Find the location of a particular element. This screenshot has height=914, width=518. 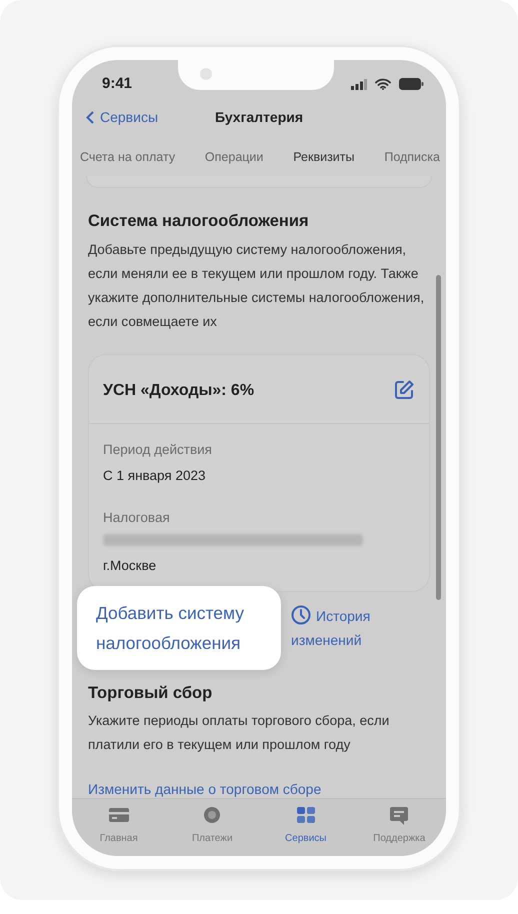

chat-icon is located at coordinates (399, 816).